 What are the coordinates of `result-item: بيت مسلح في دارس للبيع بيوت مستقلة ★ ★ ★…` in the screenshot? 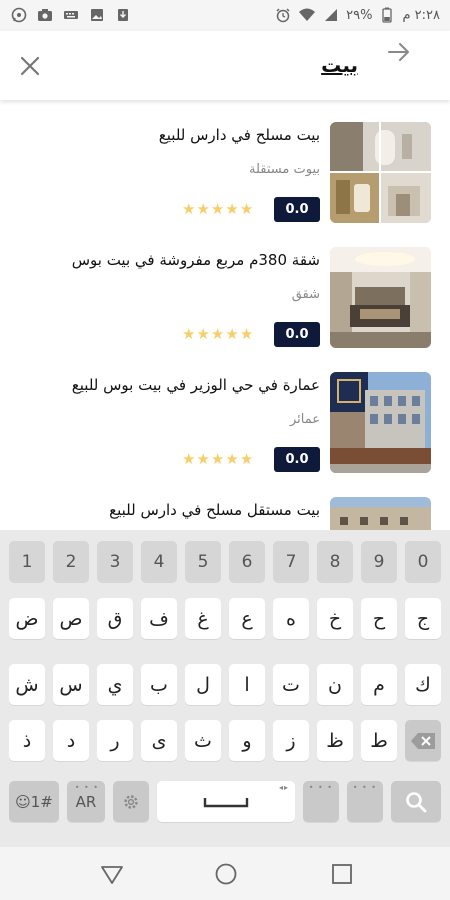 It's located at (225, 184).